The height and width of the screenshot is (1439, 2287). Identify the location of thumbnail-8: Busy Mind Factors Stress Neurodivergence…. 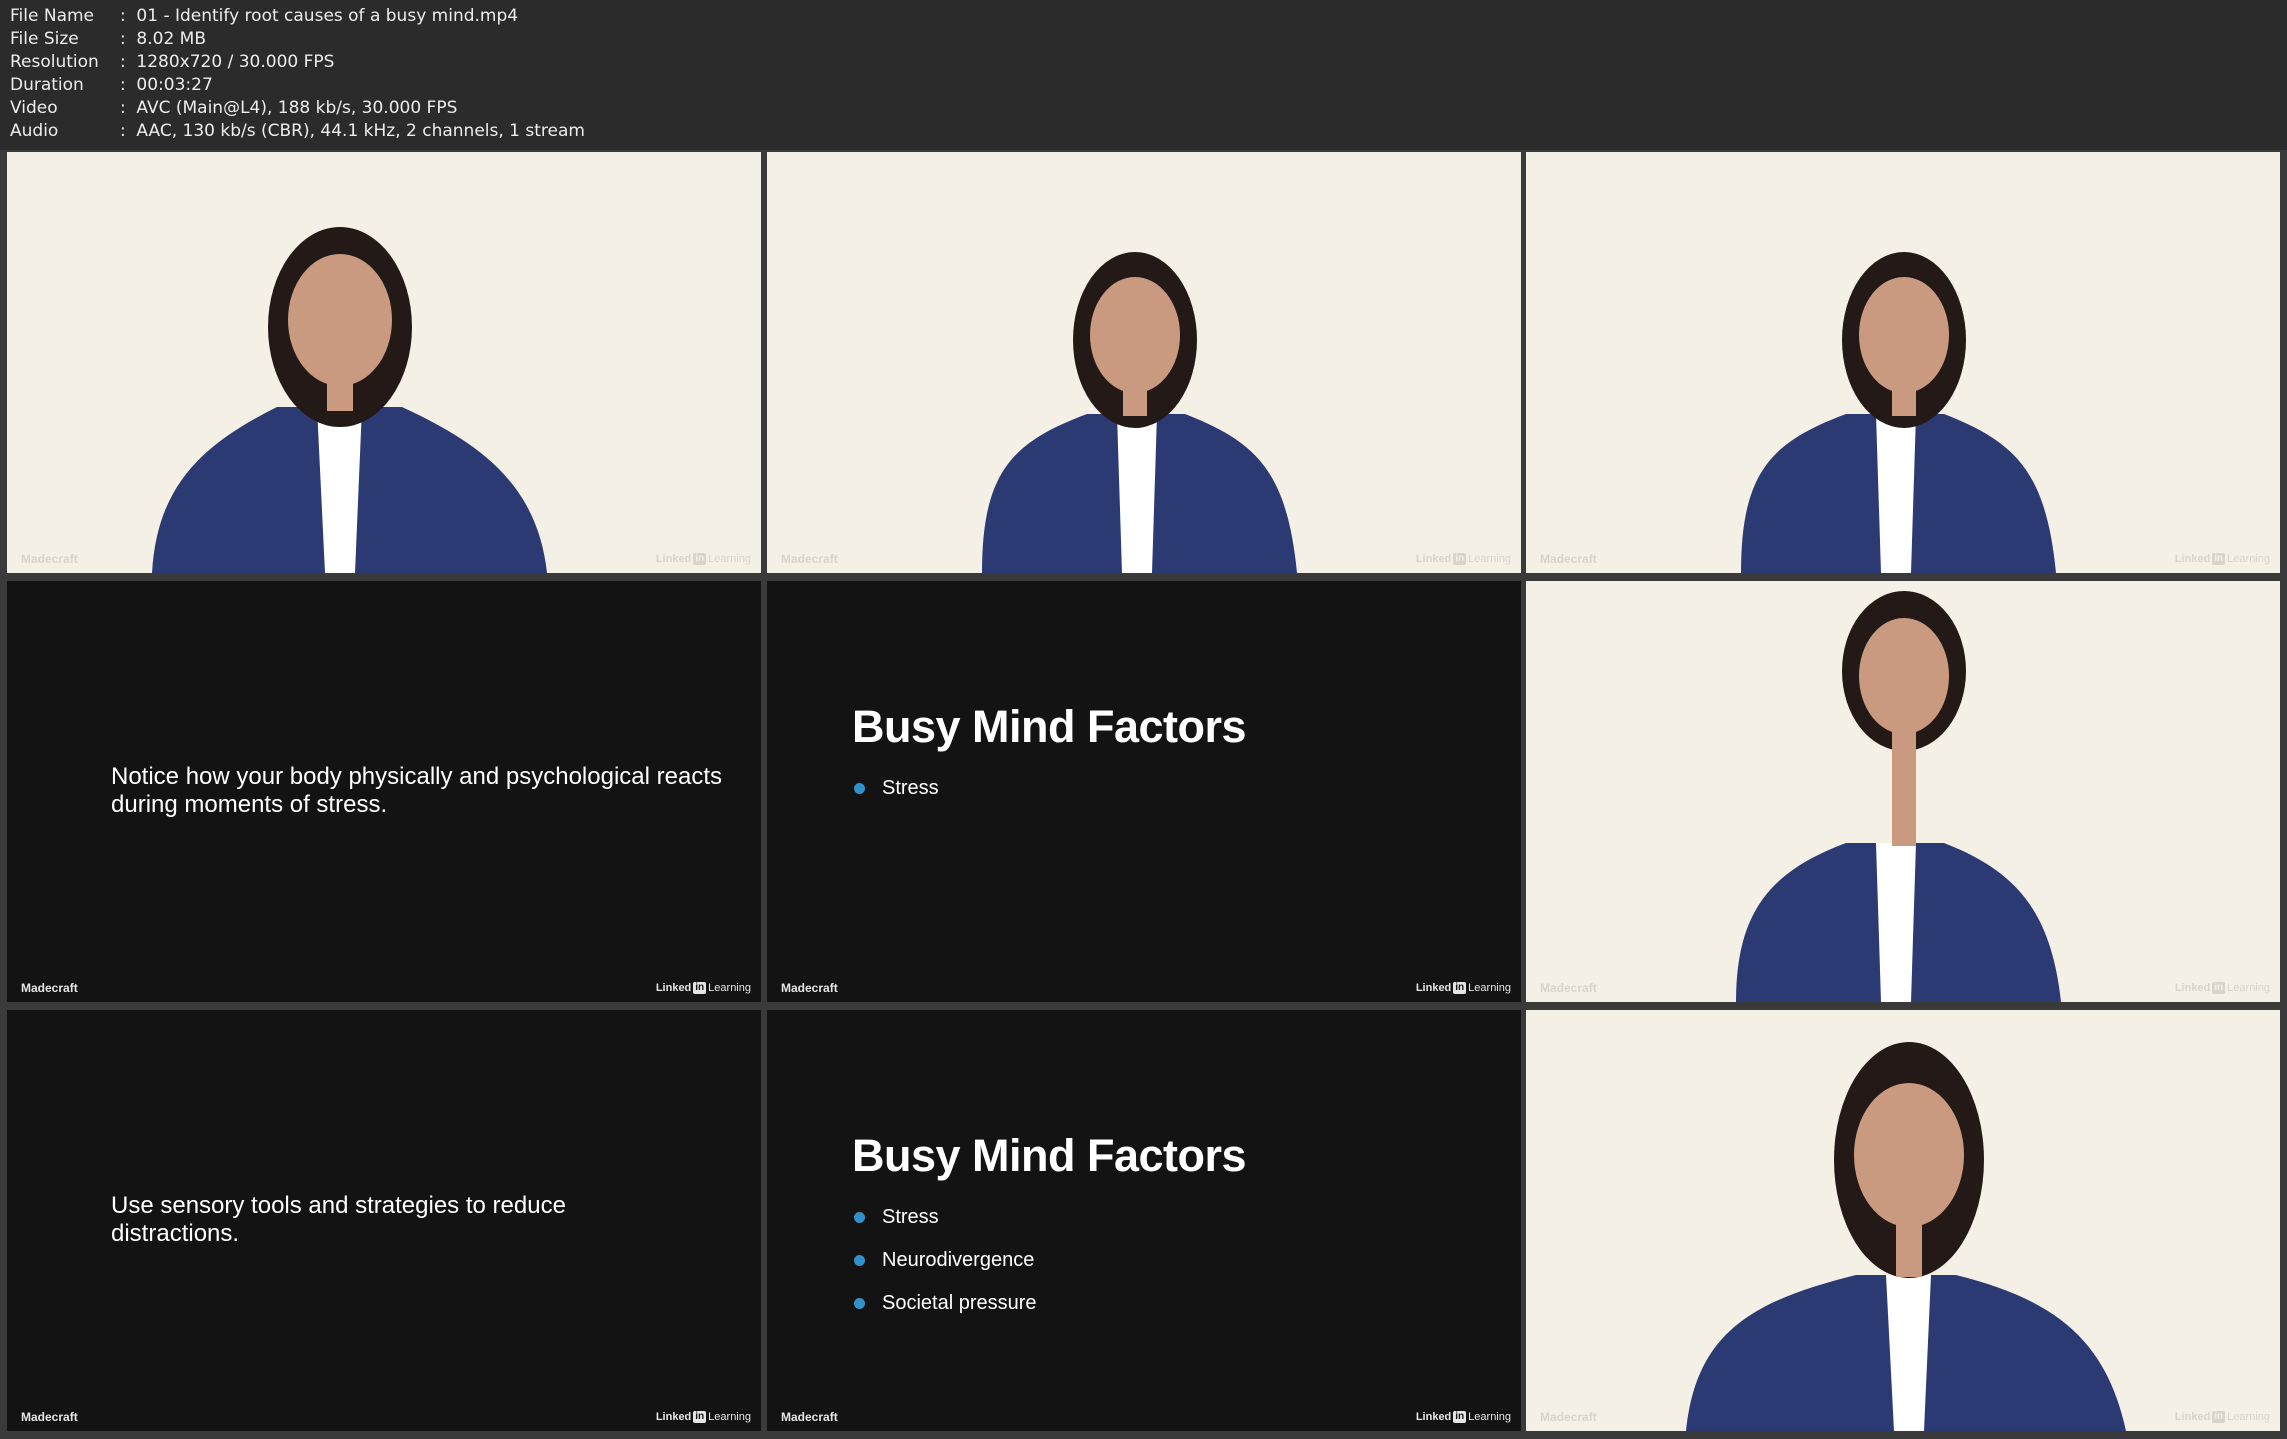
(1144, 1220).